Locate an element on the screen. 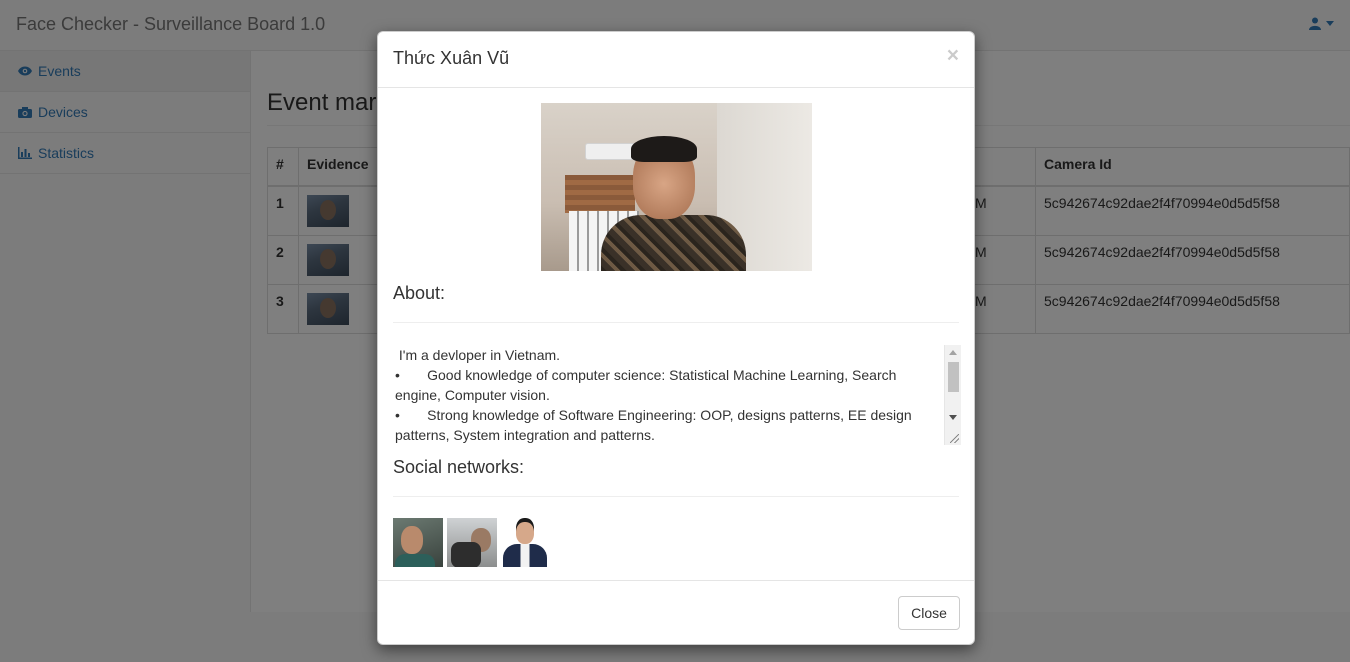  modal-footer: Close is located at coordinates (676, 612).